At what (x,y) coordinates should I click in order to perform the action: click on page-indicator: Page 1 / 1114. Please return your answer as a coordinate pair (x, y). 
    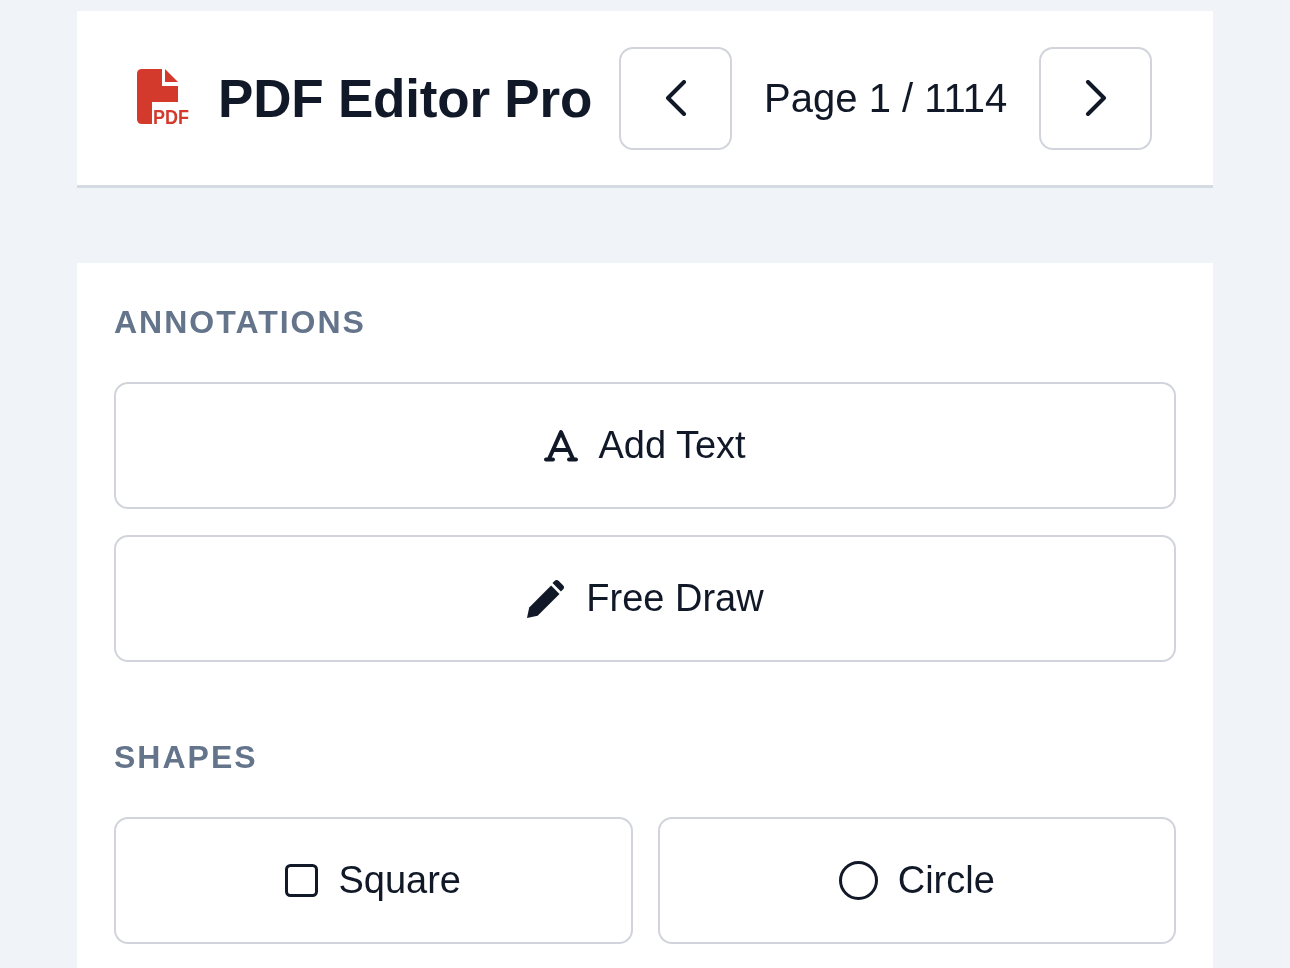
    Looking at the image, I should click on (886, 98).